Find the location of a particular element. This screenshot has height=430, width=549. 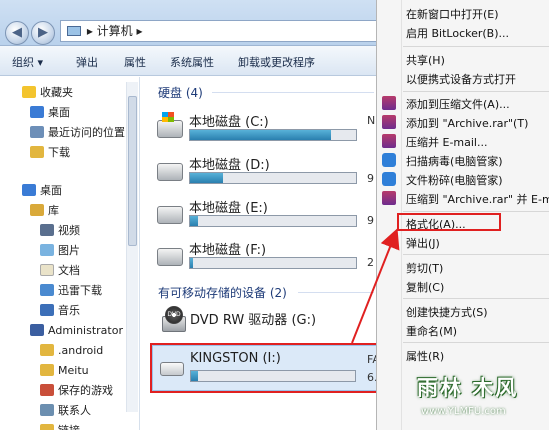

watermark-title: 雨林 木风 is located at coordinates (468, 388).